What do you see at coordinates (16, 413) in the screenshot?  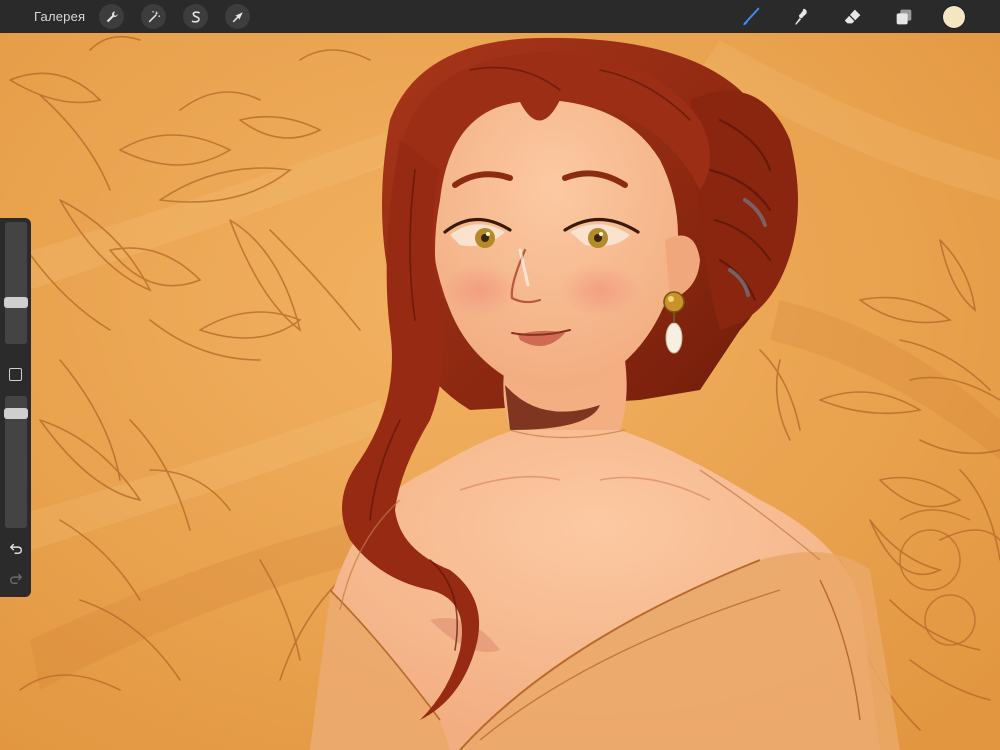 I see `opacity-thumb` at bounding box center [16, 413].